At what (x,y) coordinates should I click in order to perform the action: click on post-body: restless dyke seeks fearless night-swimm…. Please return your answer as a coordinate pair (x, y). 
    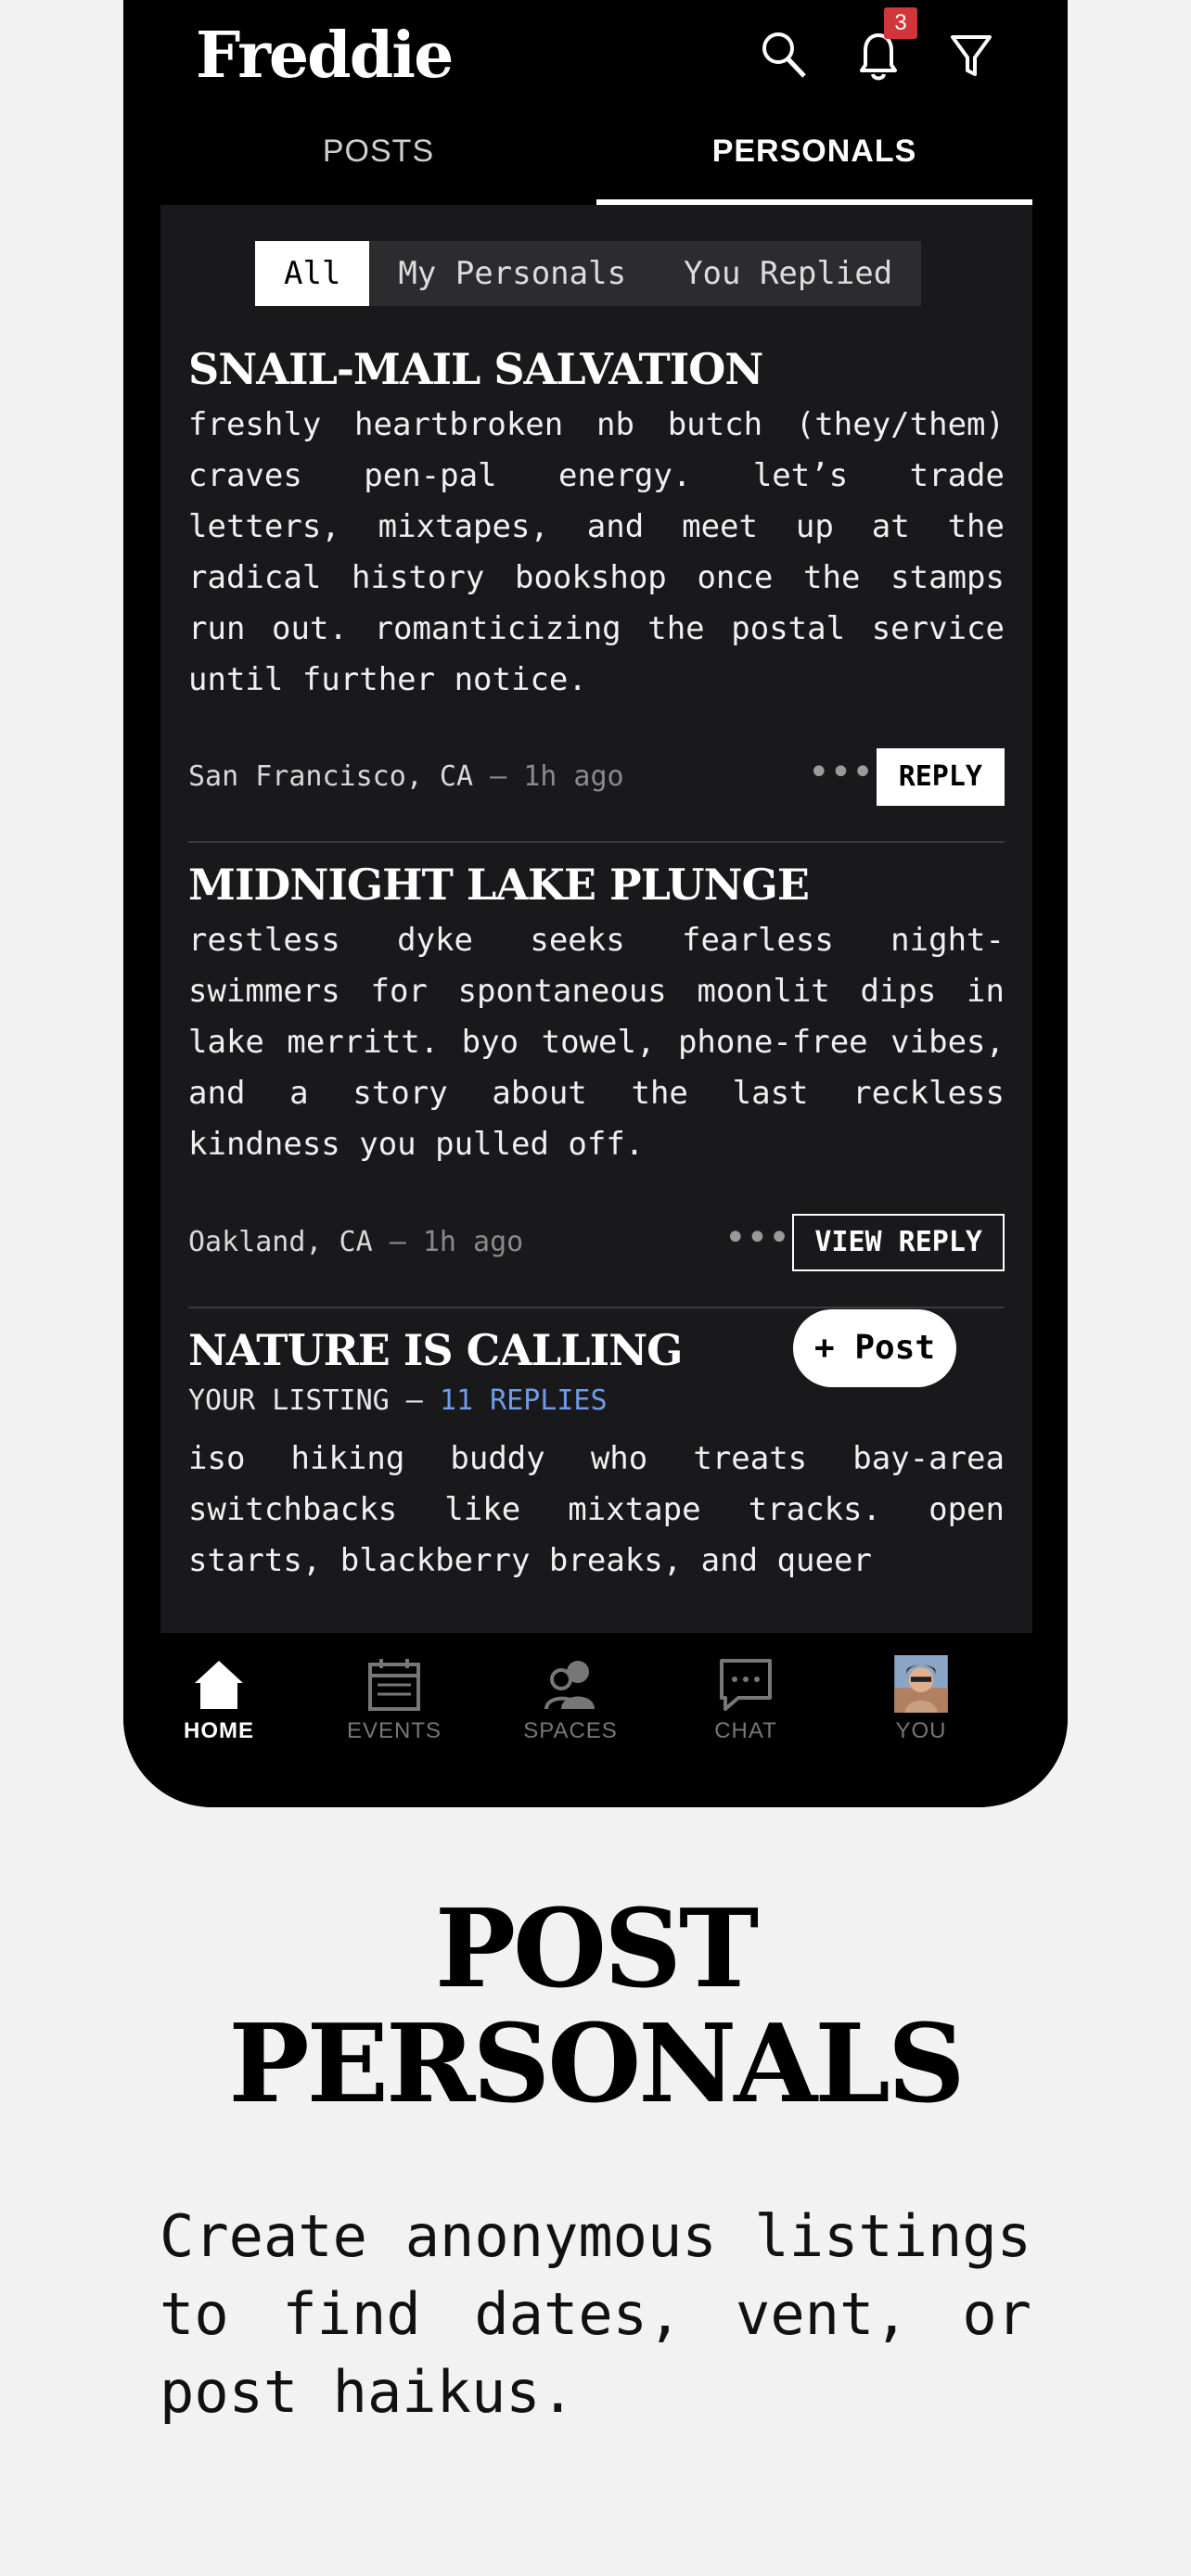
    Looking at the image, I should click on (597, 1042).